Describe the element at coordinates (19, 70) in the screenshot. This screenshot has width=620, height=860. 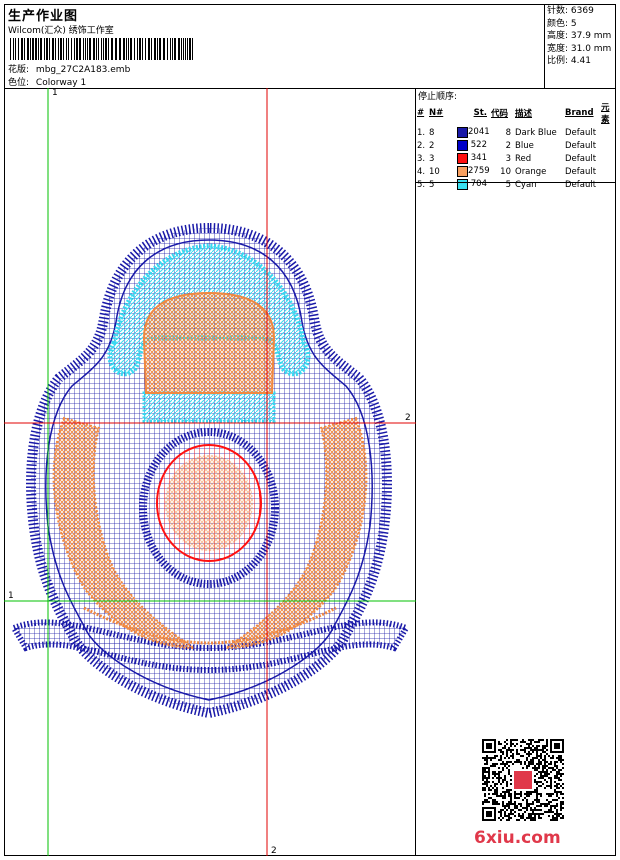
I see `design-label: 花版:` at that location.